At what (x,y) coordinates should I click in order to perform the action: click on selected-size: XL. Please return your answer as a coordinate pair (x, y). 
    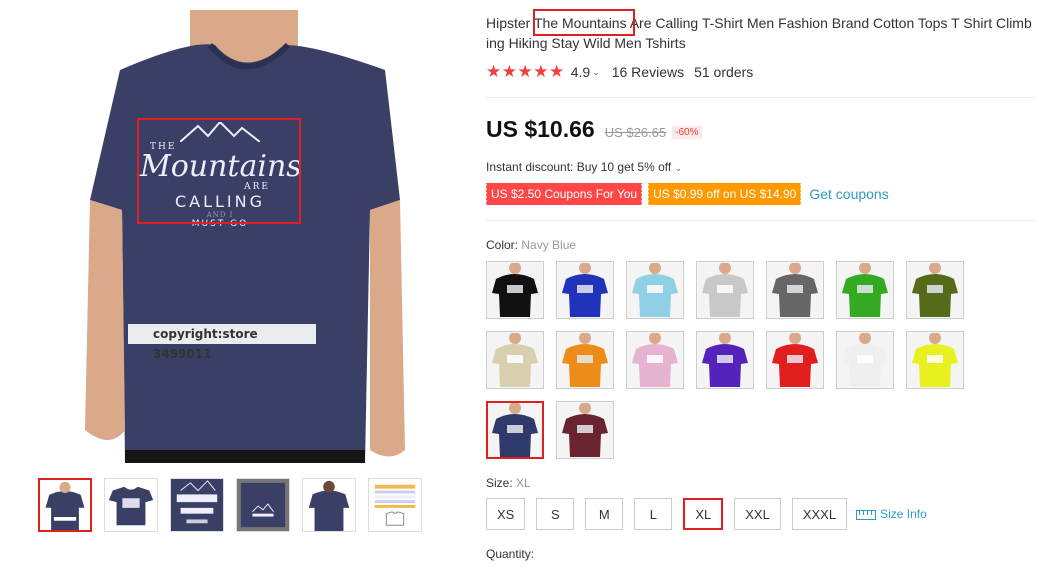
    Looking at the image, I should click on (523, 483).